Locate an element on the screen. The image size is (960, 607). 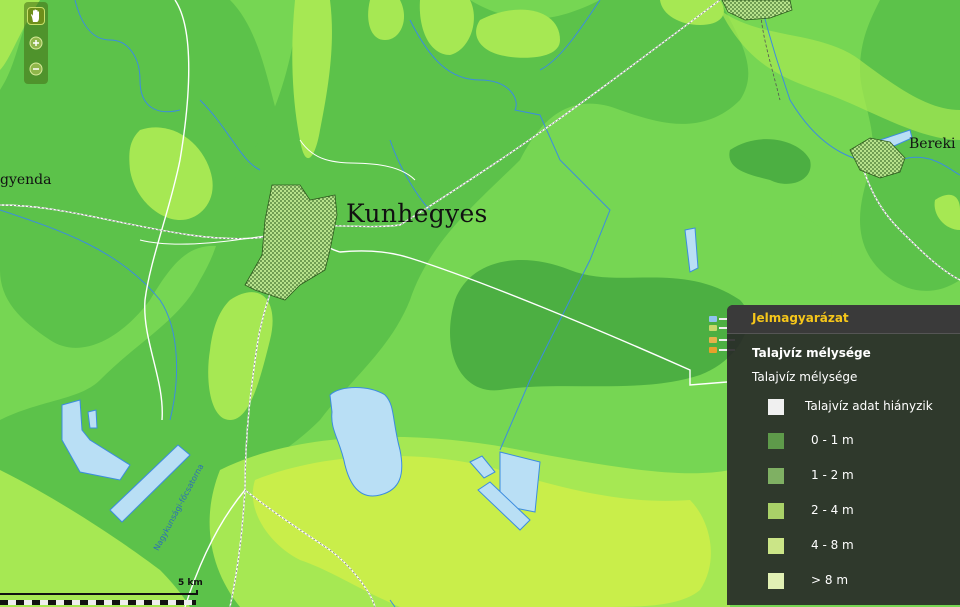
legend-item: 2 - 4 m is located at coordinates (863, 511).